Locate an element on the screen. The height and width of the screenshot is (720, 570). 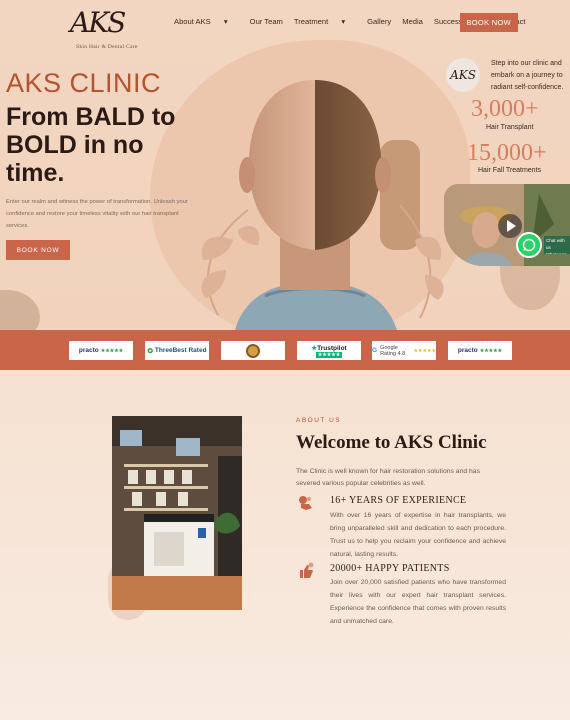
play-button is located at coordinates (510, 226).